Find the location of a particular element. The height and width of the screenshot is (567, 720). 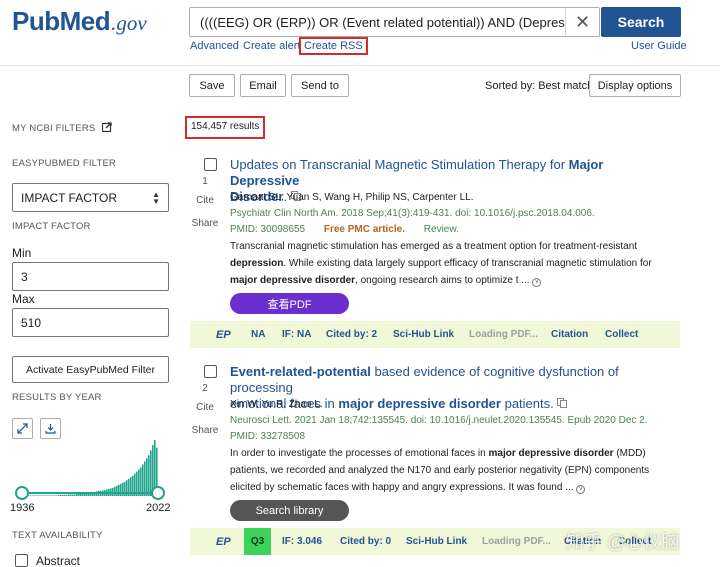

snippet-text: (MDD) is located at coordinates (629, 453).